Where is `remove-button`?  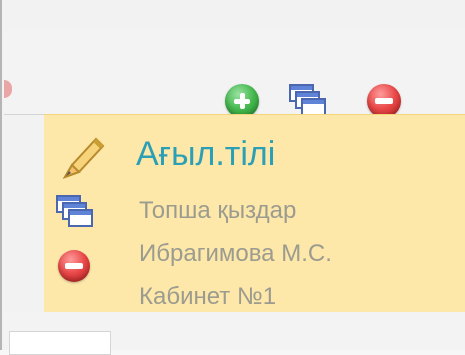 remove-button is located at coordinates (384, 101).